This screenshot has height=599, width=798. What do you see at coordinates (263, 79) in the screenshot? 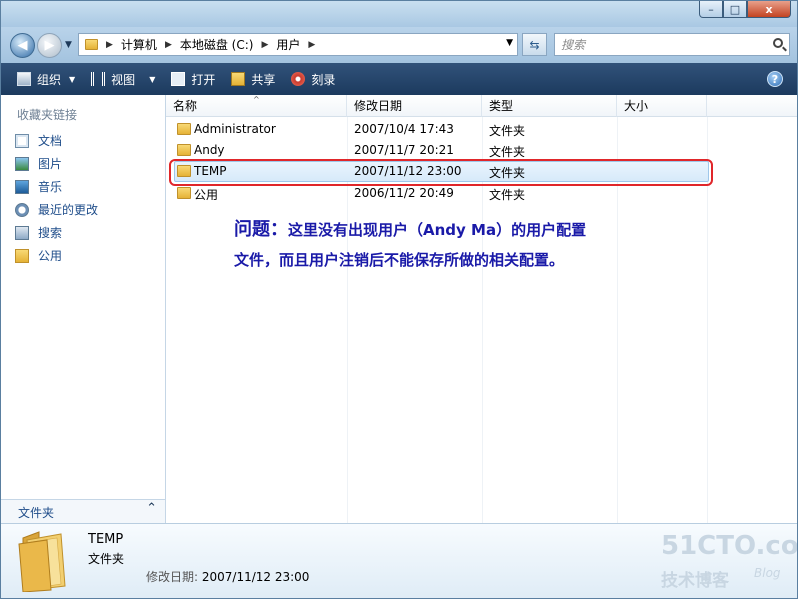
I see `share-label: 共享` at bounding box center [263, 79].